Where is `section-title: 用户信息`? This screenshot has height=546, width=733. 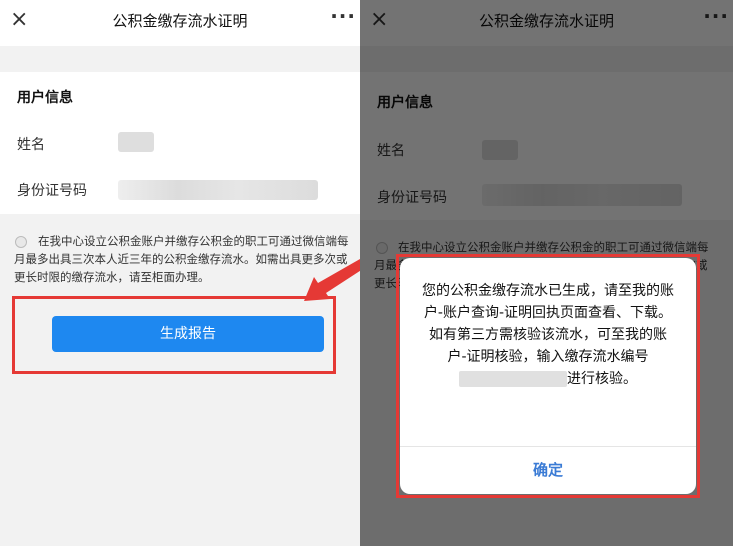 section-title: 用户信息 is located at coordinates (45, 98).